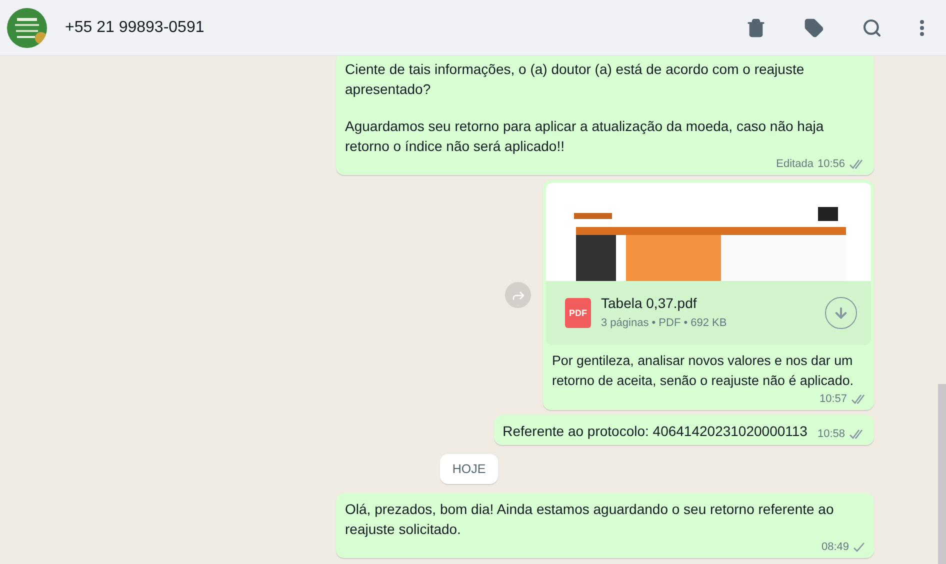 The height and width of the screenshot is (564, 946). What do you see at coordinates (585, 136) in the screenshot?
I see `message-text: Aguardamos seu retorno para aplicar a atualização da moeda, caso não haja retorno o índice não será aplicado!!` at bounding box center [585, 136].